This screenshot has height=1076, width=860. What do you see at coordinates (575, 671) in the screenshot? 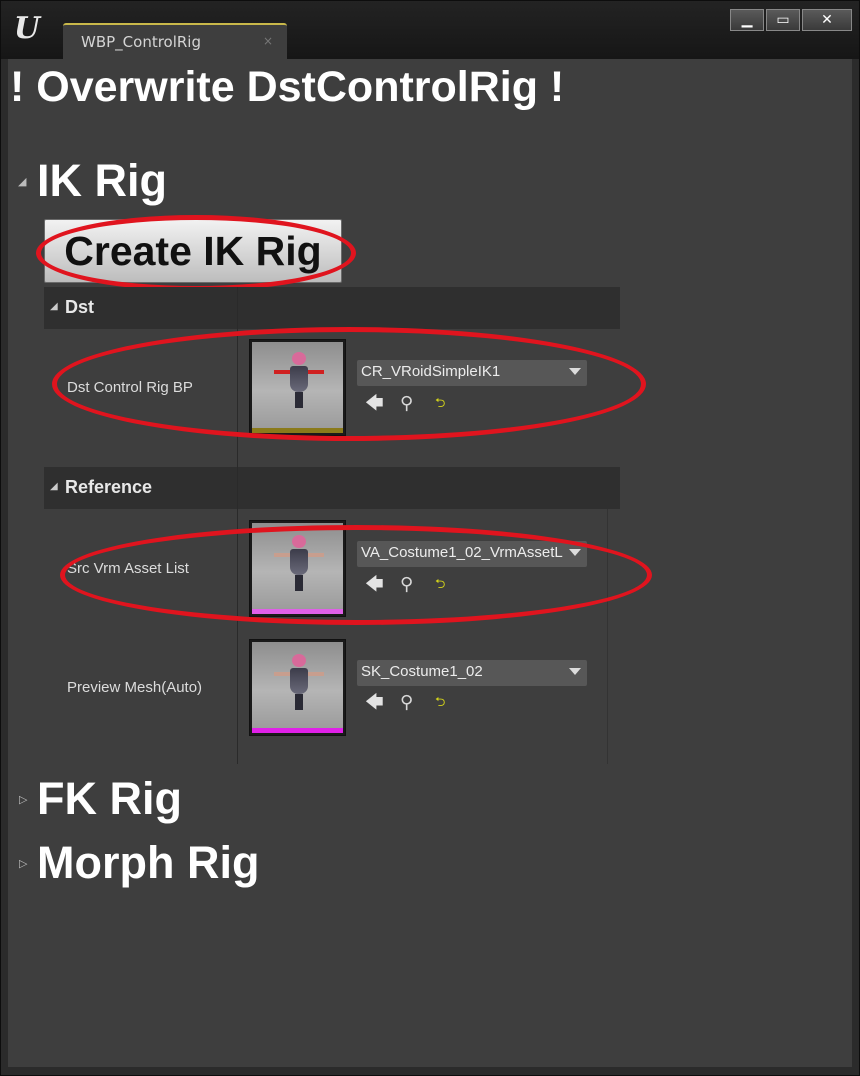
I see `chevron-down-icon` at bounding box center [575, 671].